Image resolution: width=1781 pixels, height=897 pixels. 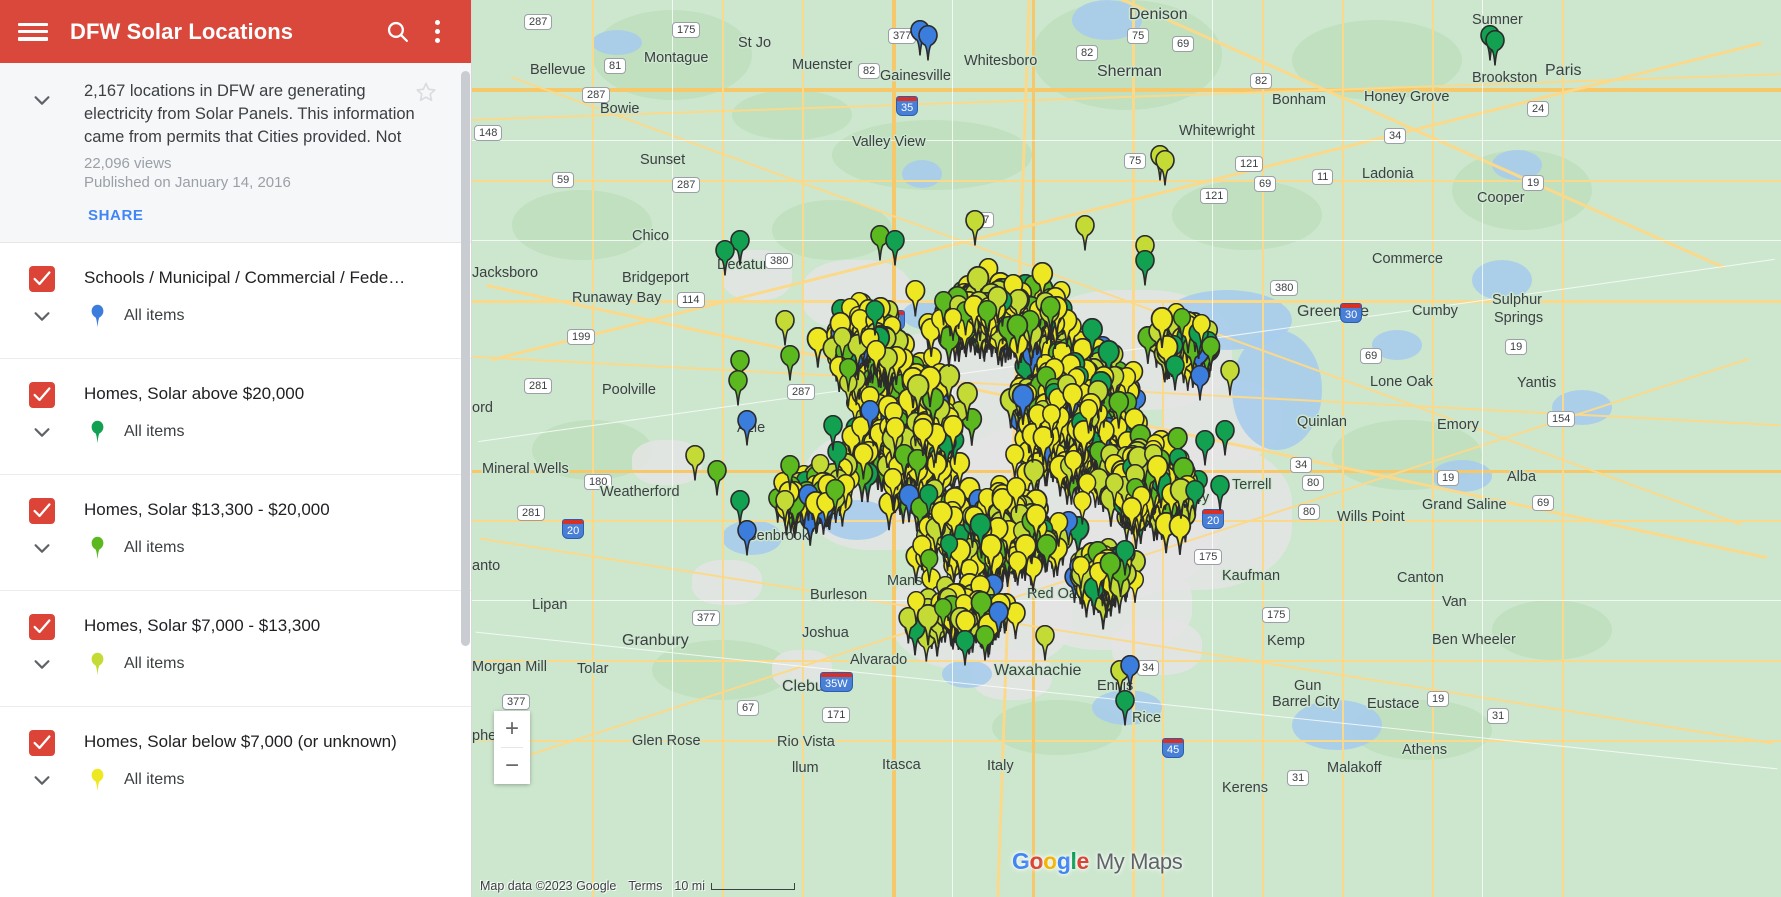 I want to click on legend-layer-title: Homes, Solar $7,000 - $13,300, so click(x=202, y=625).